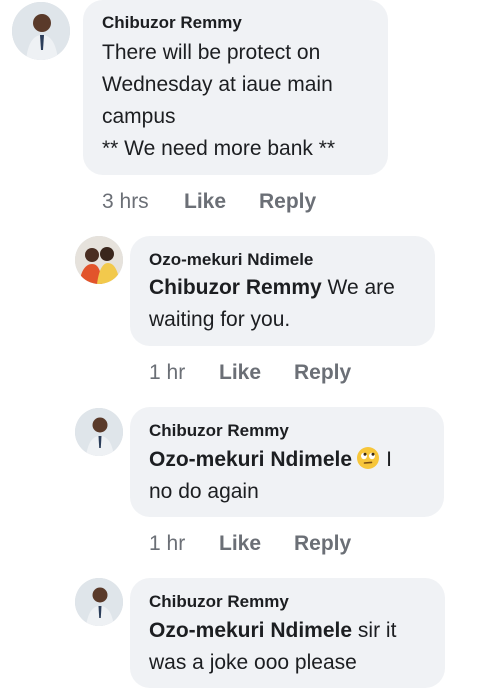  Describe the element at coordinates (253, 662) in the screenshot. I see `reply-text-line: was a joke ooo please` at that location.